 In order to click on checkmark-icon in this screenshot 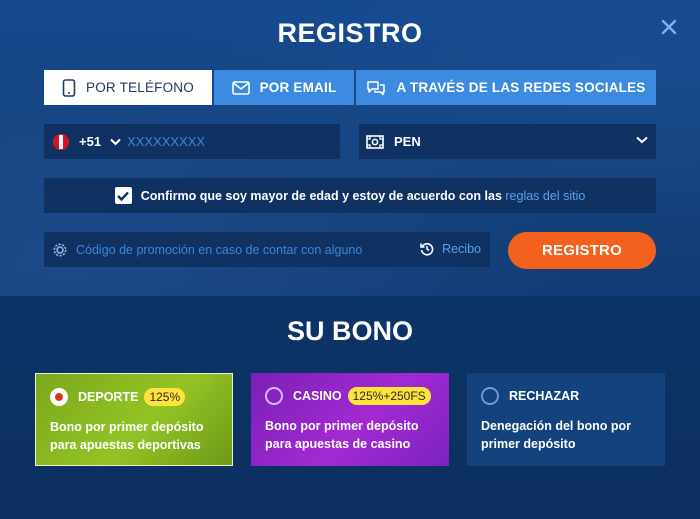, I will do `click(123, 196)`.